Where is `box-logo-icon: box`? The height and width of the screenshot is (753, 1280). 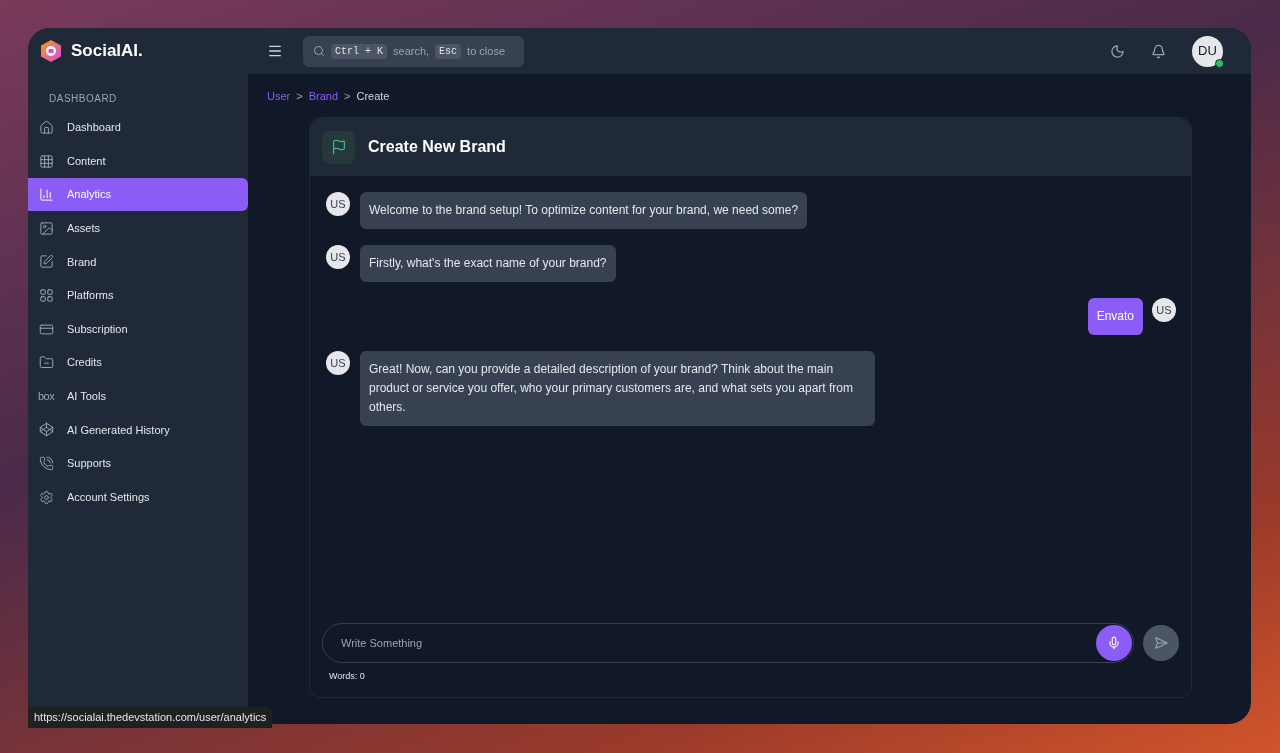
box-logo-icon: box is located at coordinates (46, 396).